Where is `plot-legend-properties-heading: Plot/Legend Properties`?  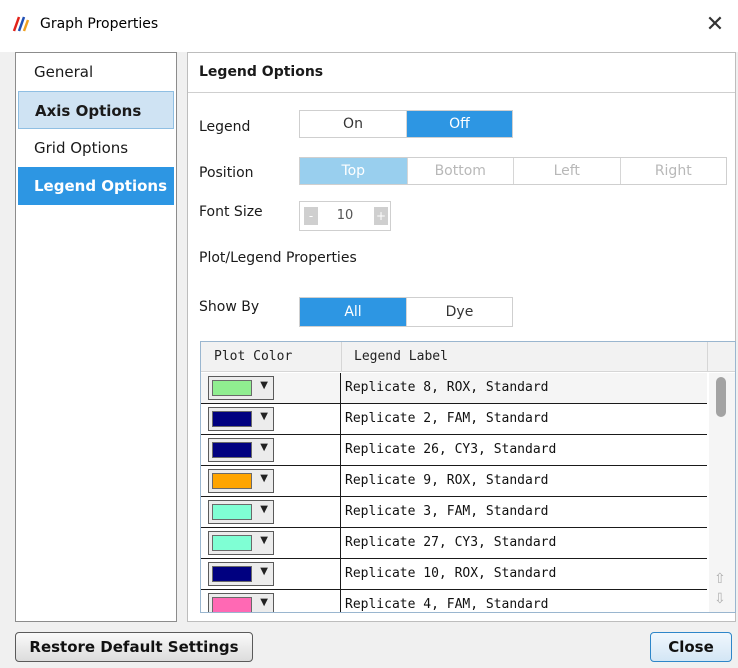 plot-legend-properties-heading: Plot/Legend Properties is located at coordinates (278, 258).